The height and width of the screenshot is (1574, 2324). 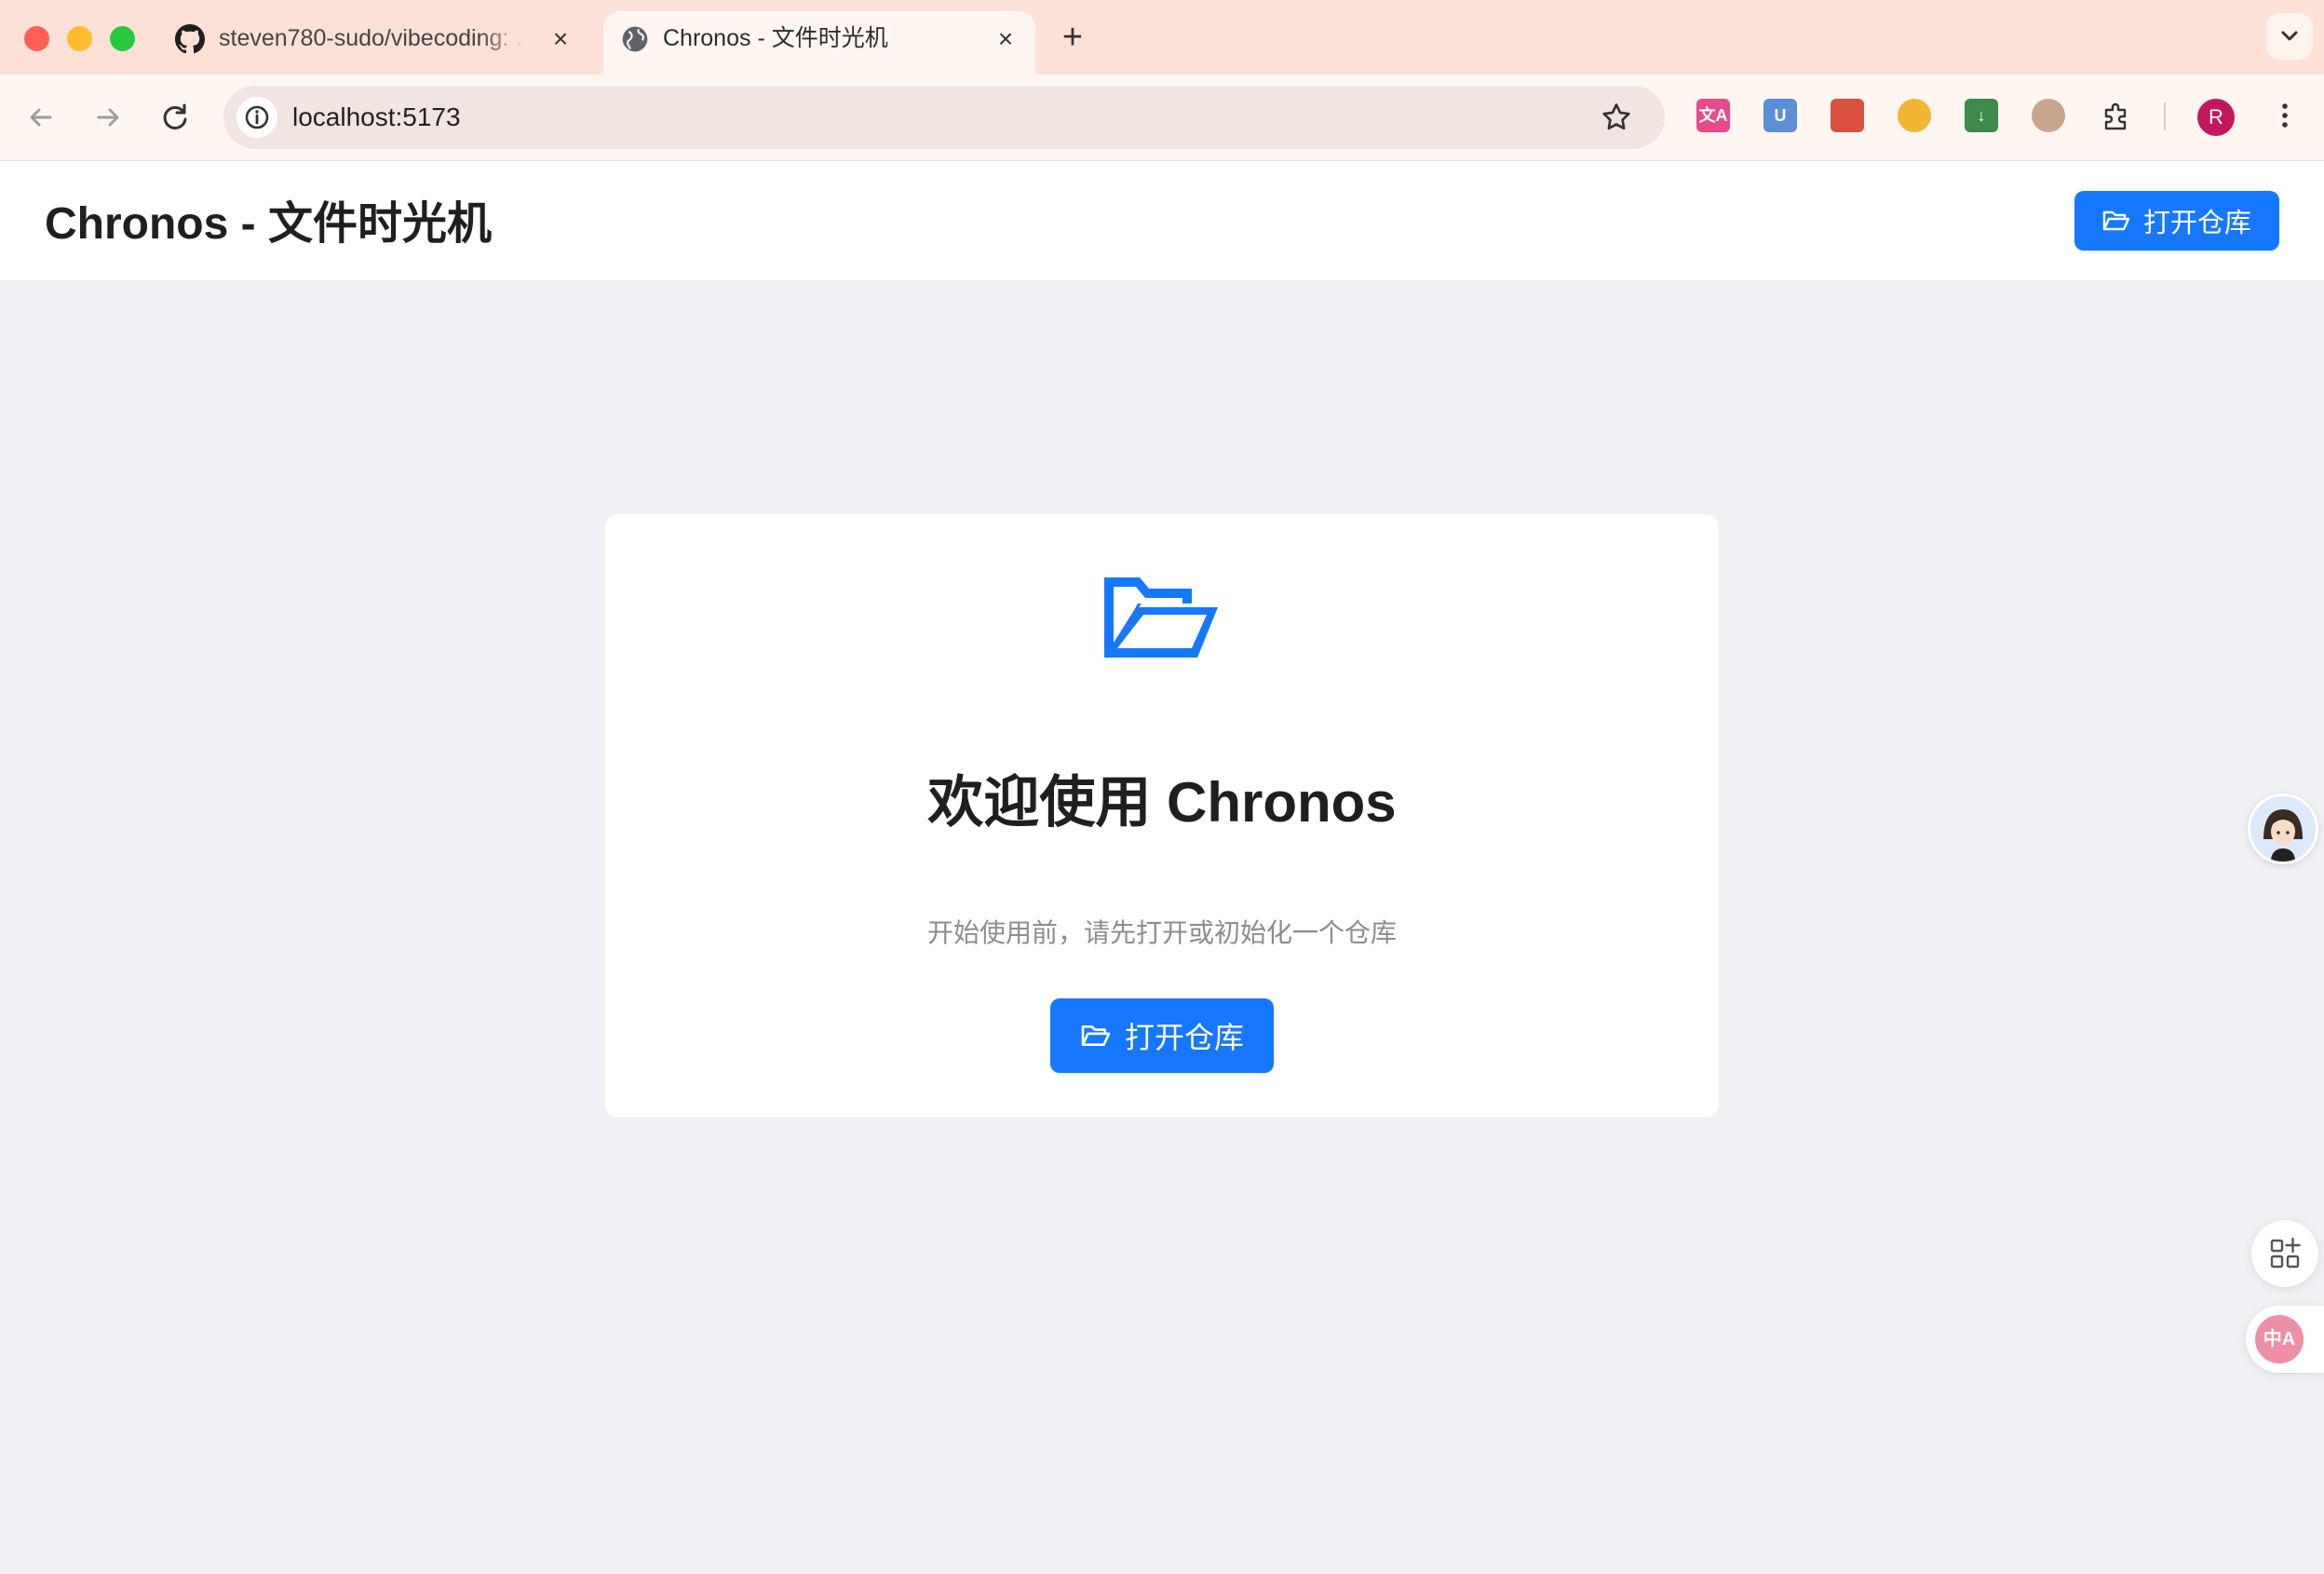 I want to click on maximize-window-button, so click(x=122, y=38).